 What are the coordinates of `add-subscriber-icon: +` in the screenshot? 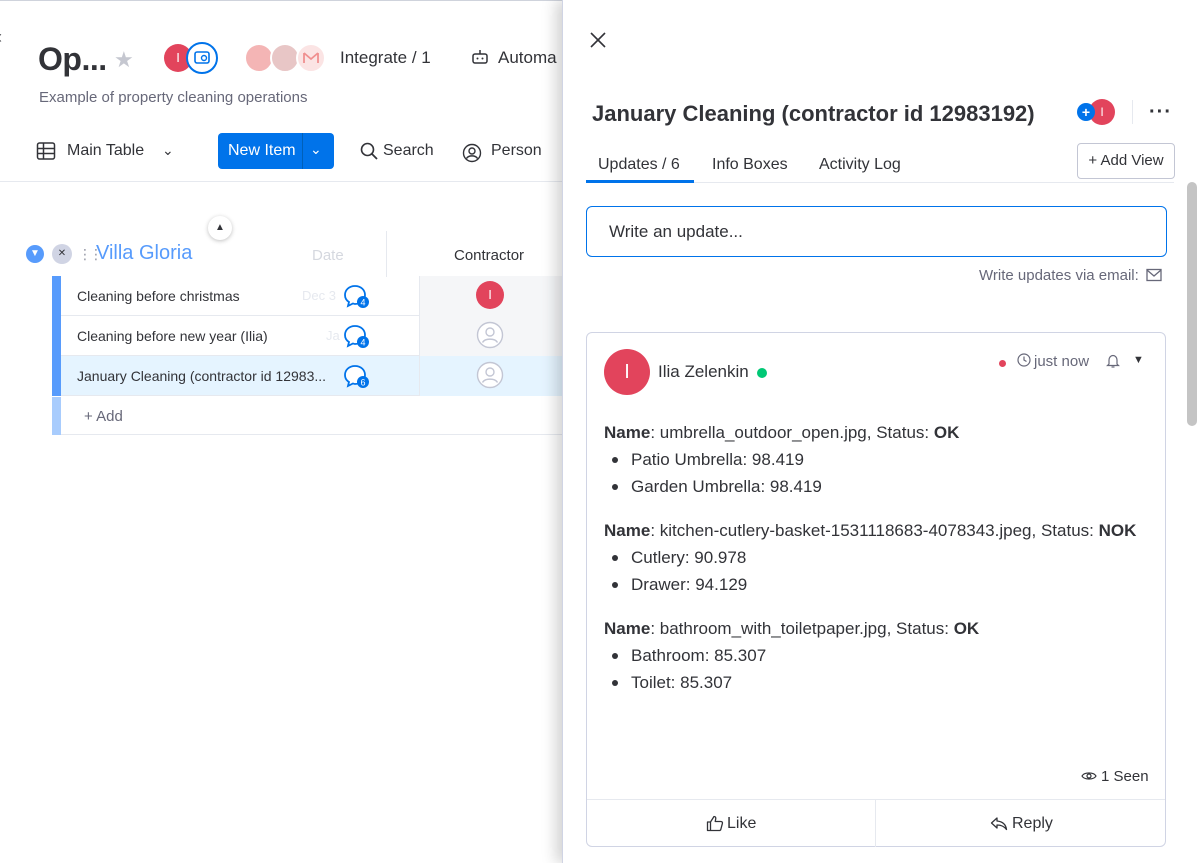 It's located at (1086, 112).